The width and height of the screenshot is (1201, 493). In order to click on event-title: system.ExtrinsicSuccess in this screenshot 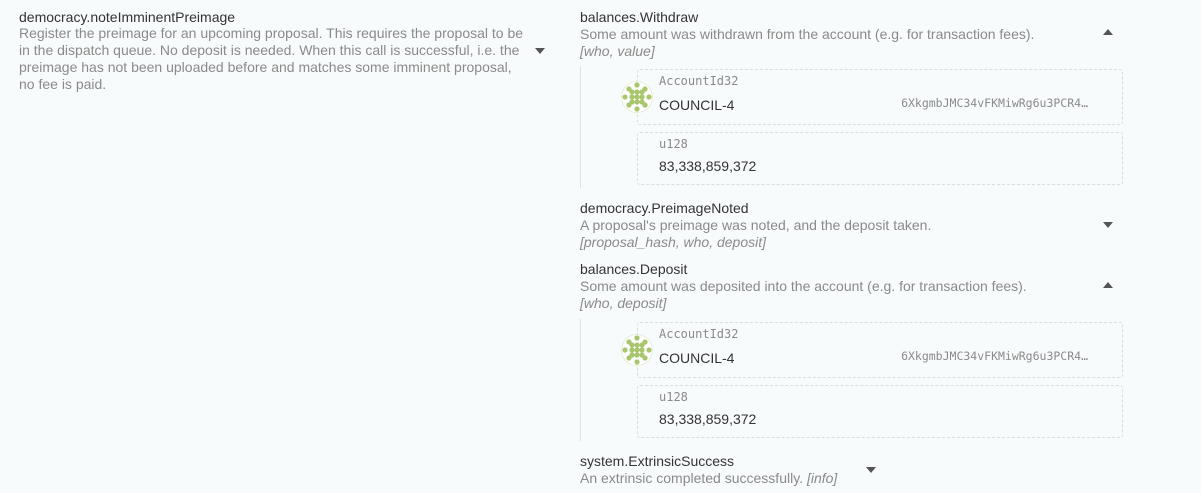, I will do `click(657, 461)`.